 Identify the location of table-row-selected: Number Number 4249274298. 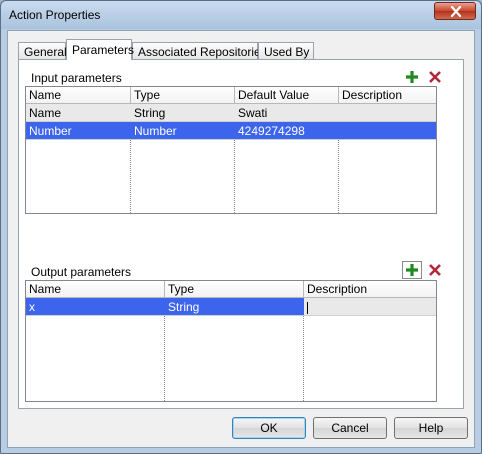
(231, 131).